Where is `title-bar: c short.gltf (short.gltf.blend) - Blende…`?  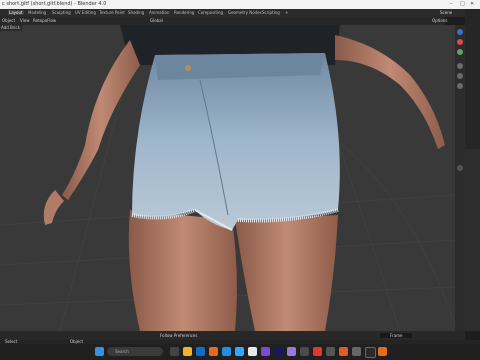 title-bar: c short.gltf (short.gltf.blend) - Blende… is located at coordinates (240, 4).